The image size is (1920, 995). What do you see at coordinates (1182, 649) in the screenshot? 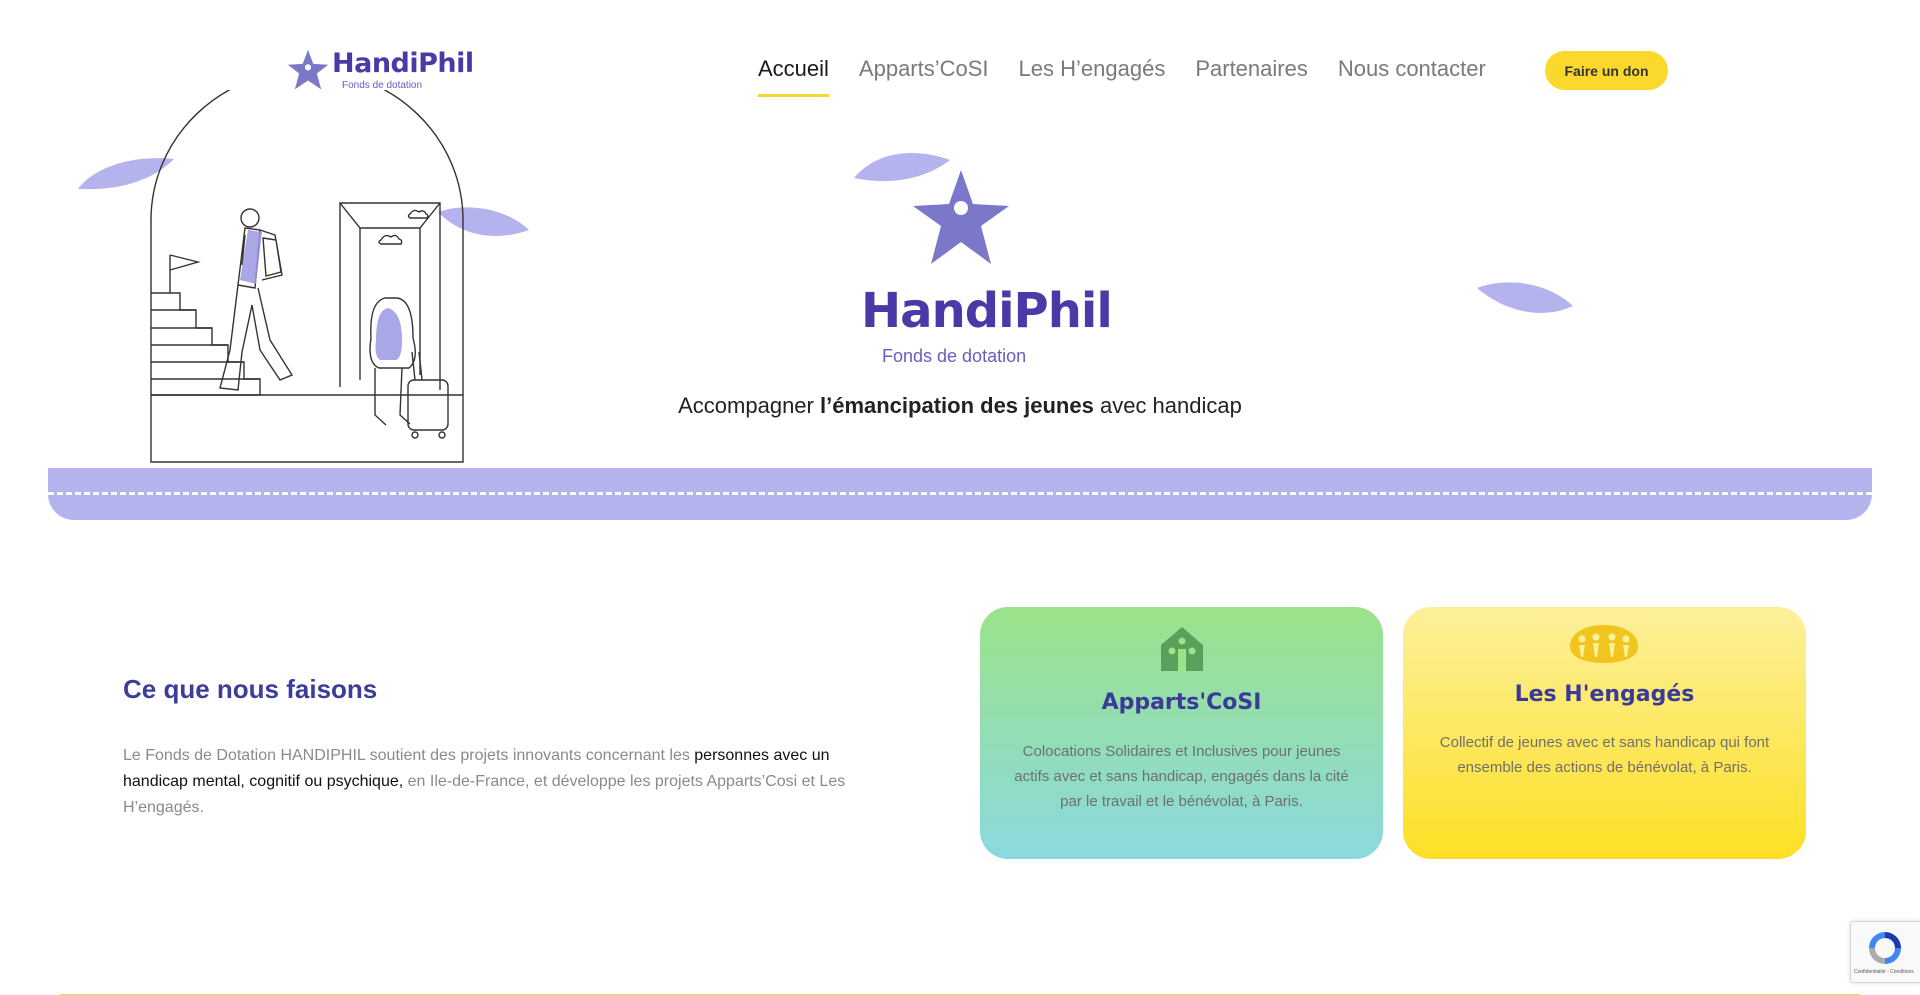
I see `house-people-icon` at bounding box center [1182, 649].